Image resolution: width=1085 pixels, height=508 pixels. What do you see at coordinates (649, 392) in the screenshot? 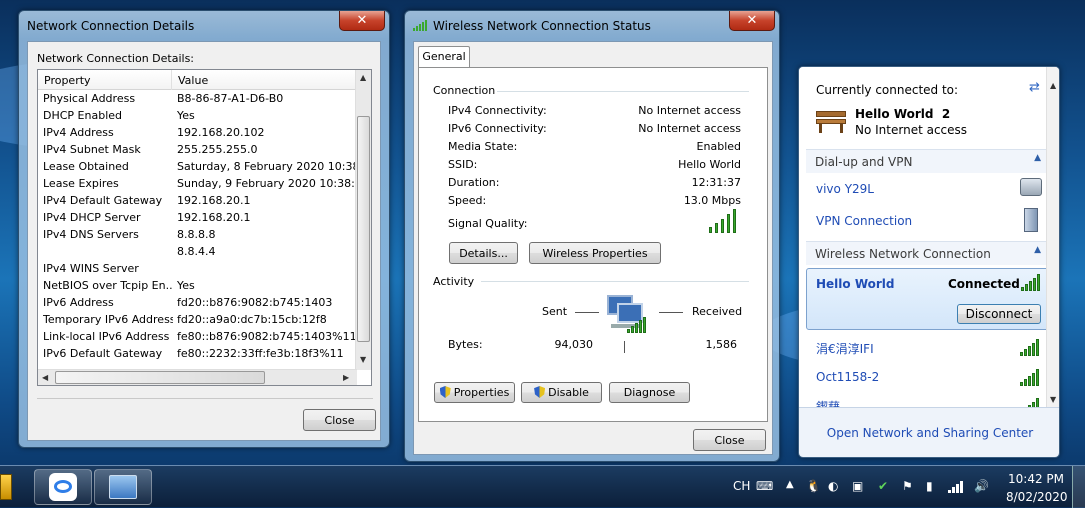
I see `diagnose-button: Diagnose` at bounding box center [649, 392].